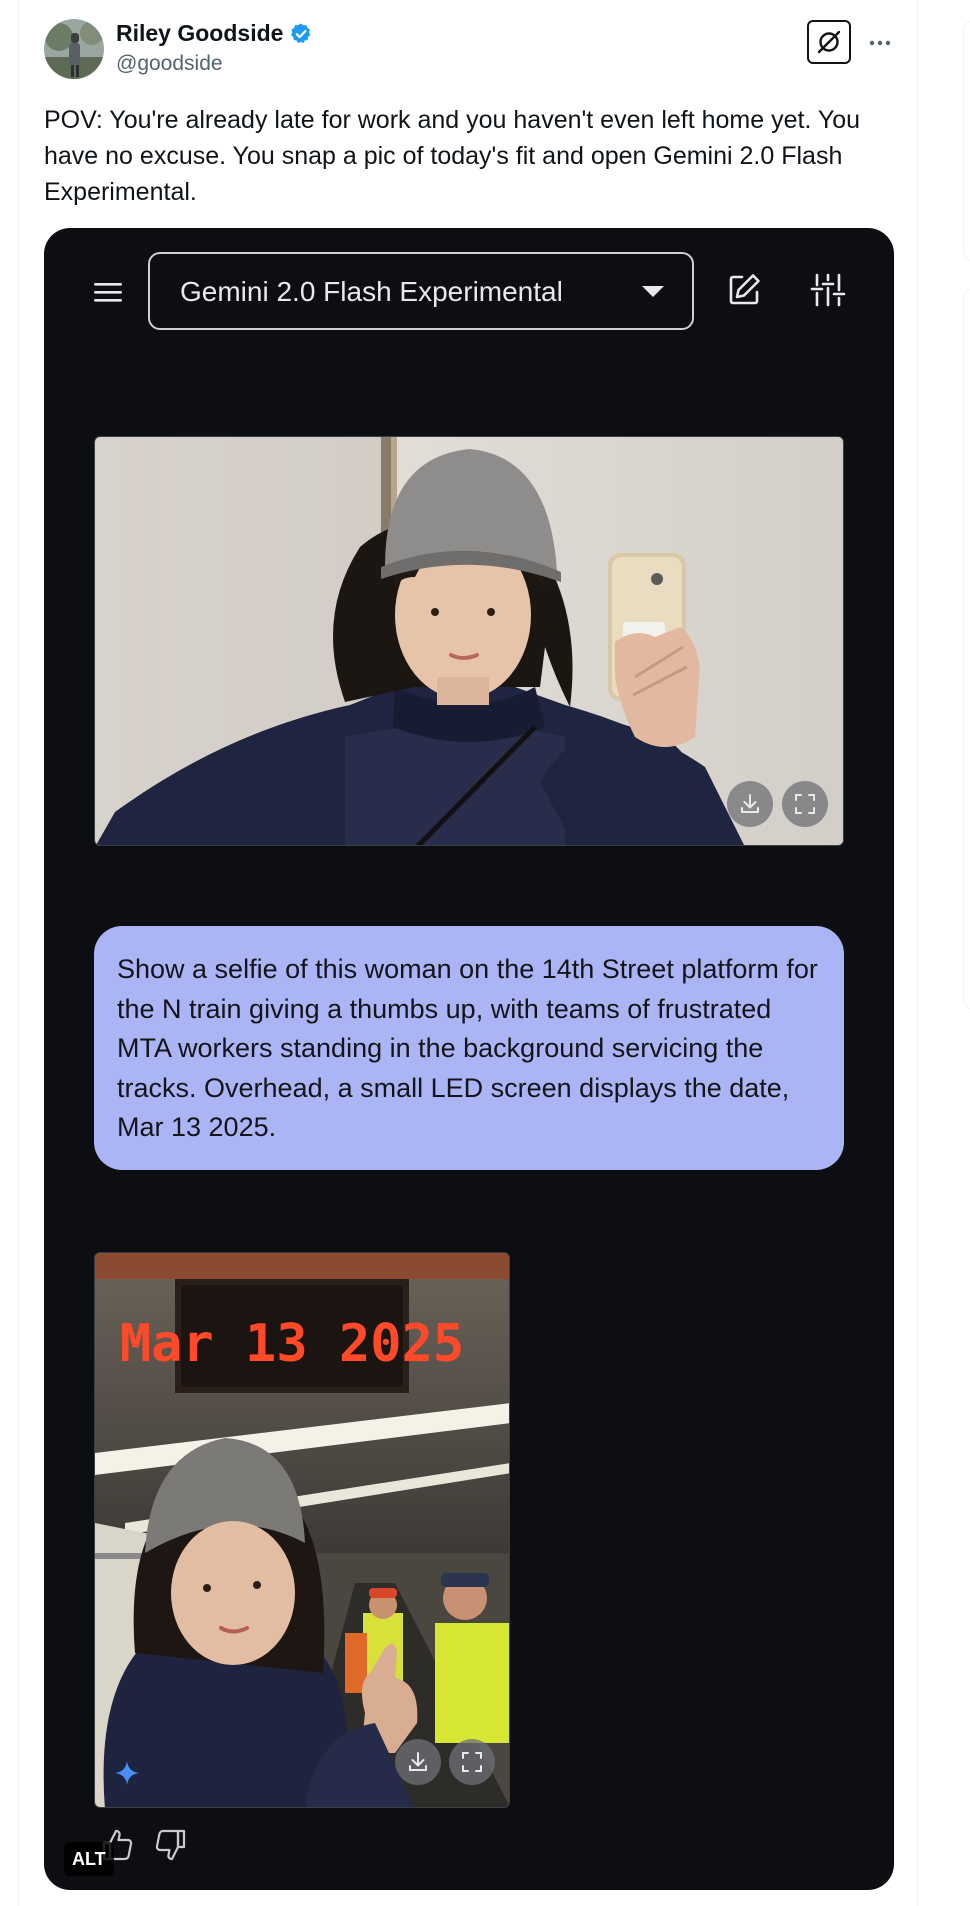  Describe the element at coordinates (171, 1845) in the screenshot. I see `thumbs-down-icon` at that location.